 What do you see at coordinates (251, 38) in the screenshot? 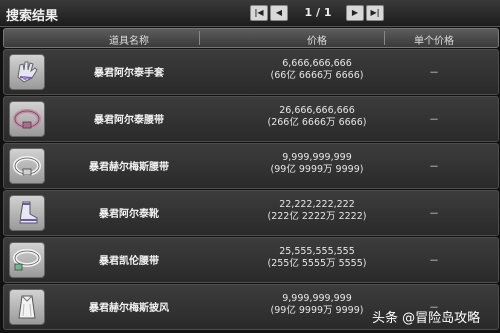
I see `table-header: 道具名称 价格 单个价格` at bounding box center [251, 38].